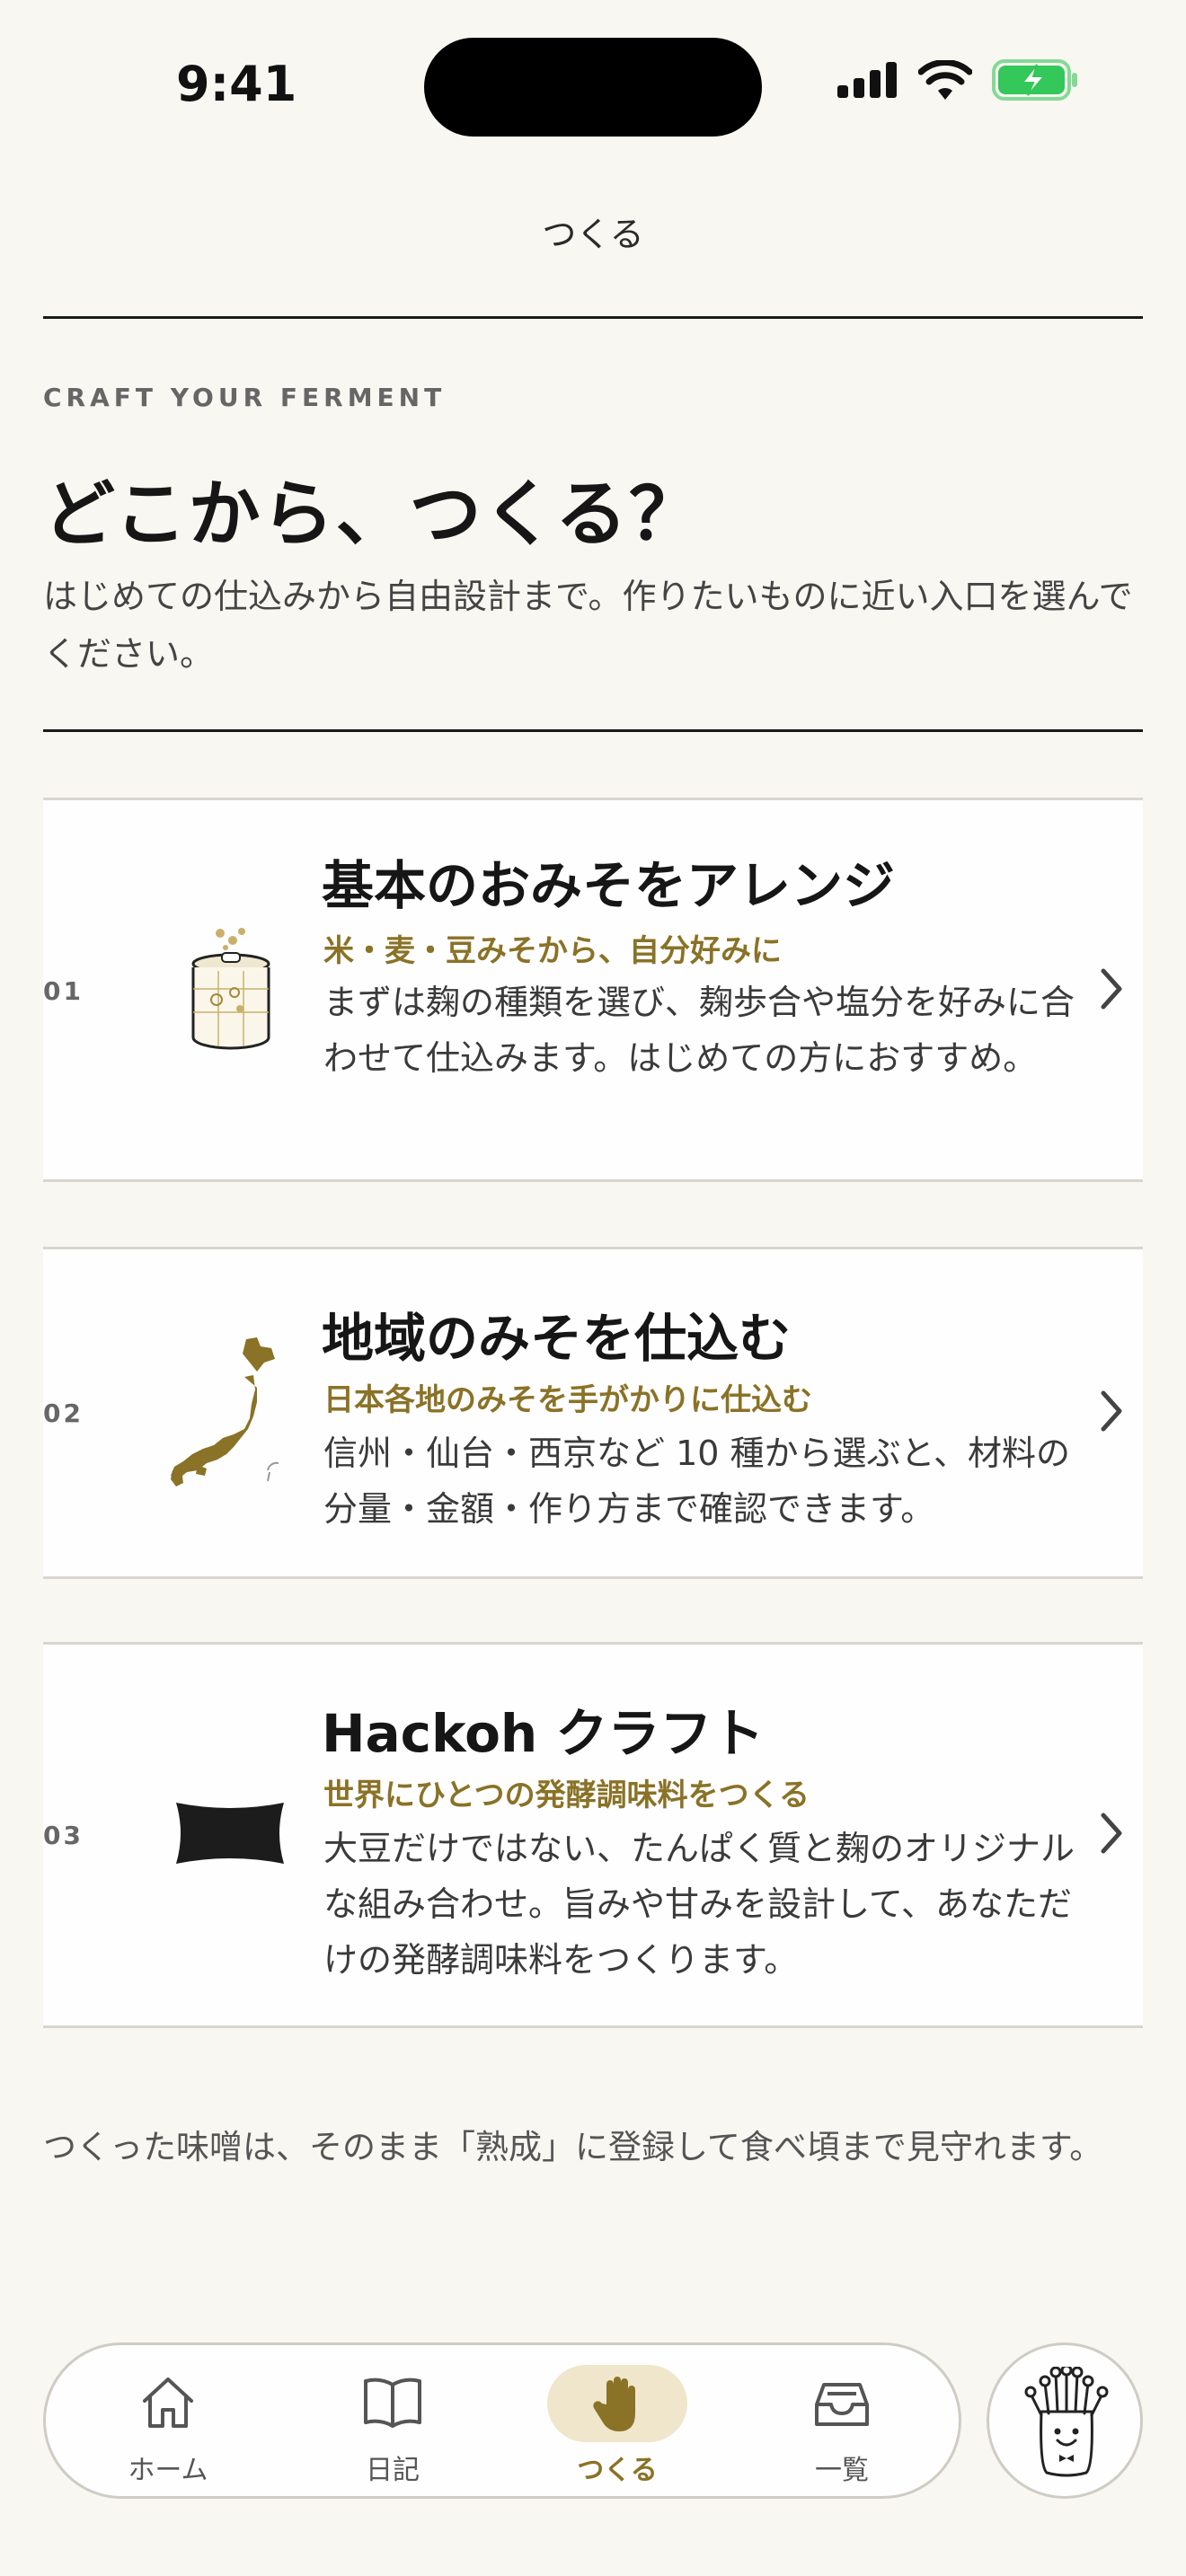 This screenshot has height=2576, width=1186. I want to click on card-number: 02, so click(63, 1413).